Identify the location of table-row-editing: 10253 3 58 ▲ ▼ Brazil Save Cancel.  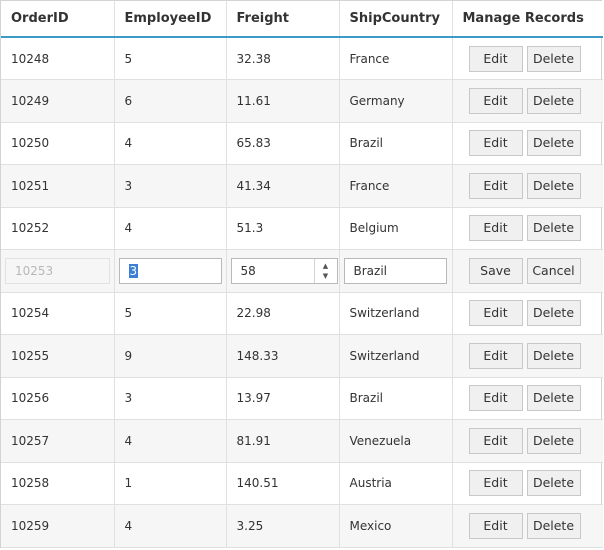
(302, 271).